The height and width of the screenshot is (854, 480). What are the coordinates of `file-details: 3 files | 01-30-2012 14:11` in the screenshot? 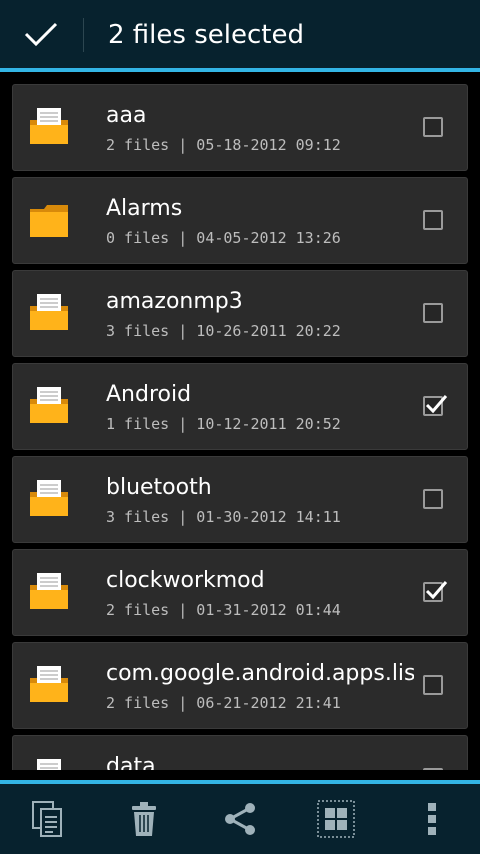 It's located at (223, 517).